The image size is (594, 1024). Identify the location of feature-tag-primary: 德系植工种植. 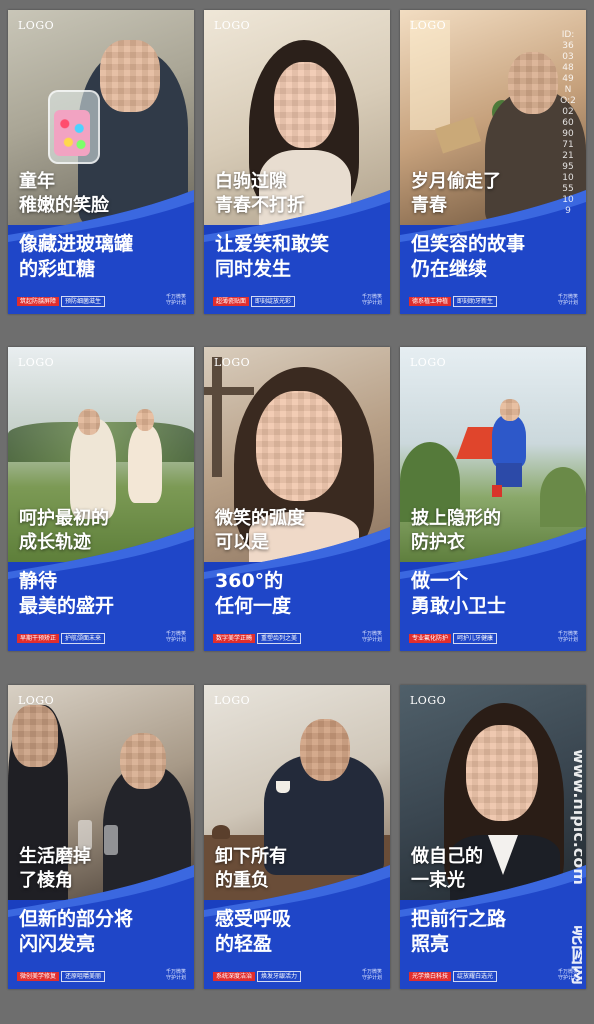
(430, 301).